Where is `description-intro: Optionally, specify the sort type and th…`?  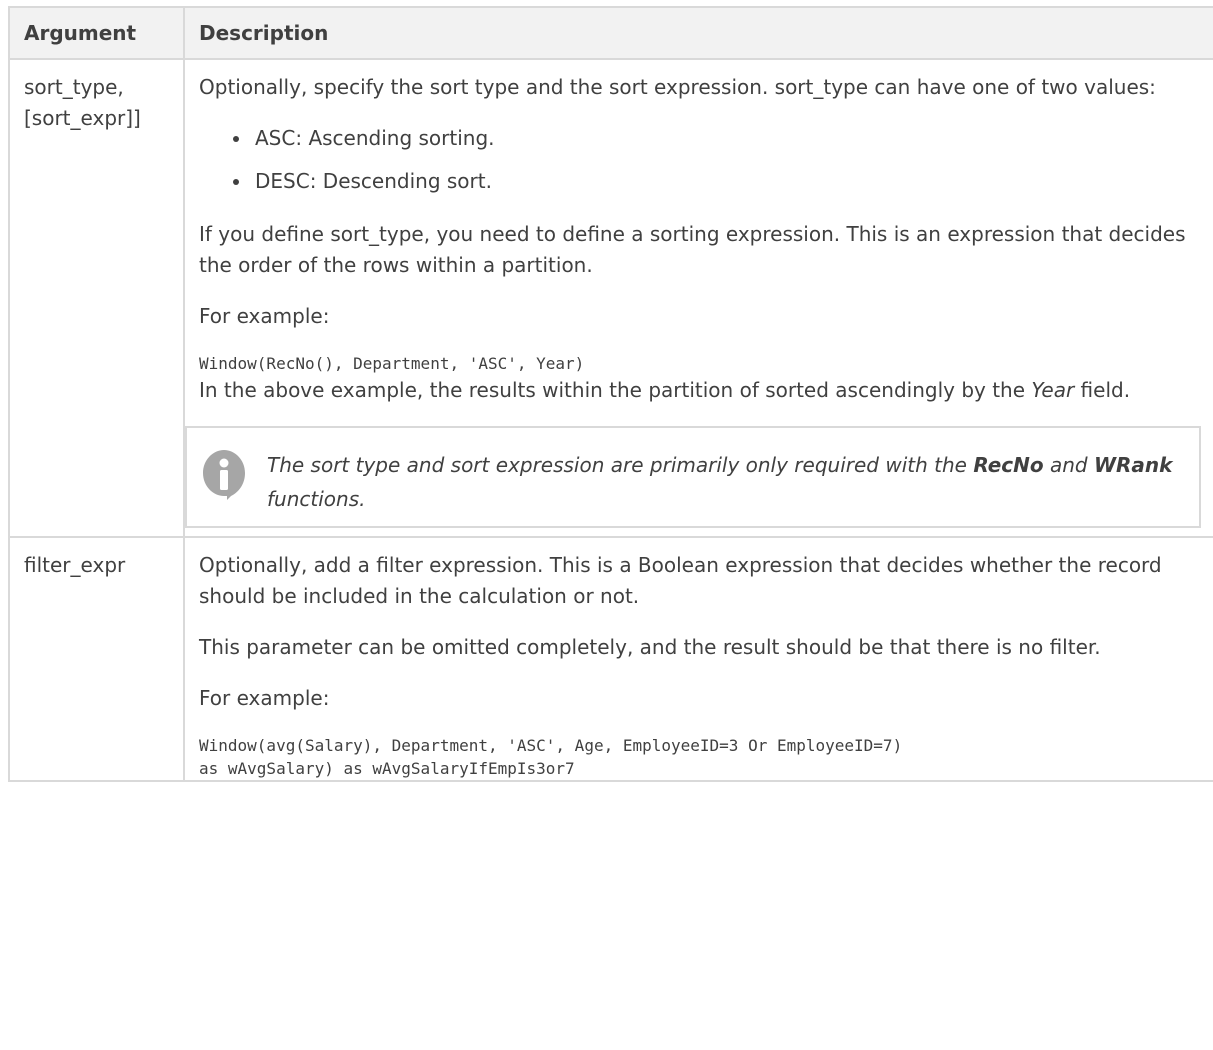 description-intro: Optionally, specify the sort type and th… is located at coordinates (677, 87).